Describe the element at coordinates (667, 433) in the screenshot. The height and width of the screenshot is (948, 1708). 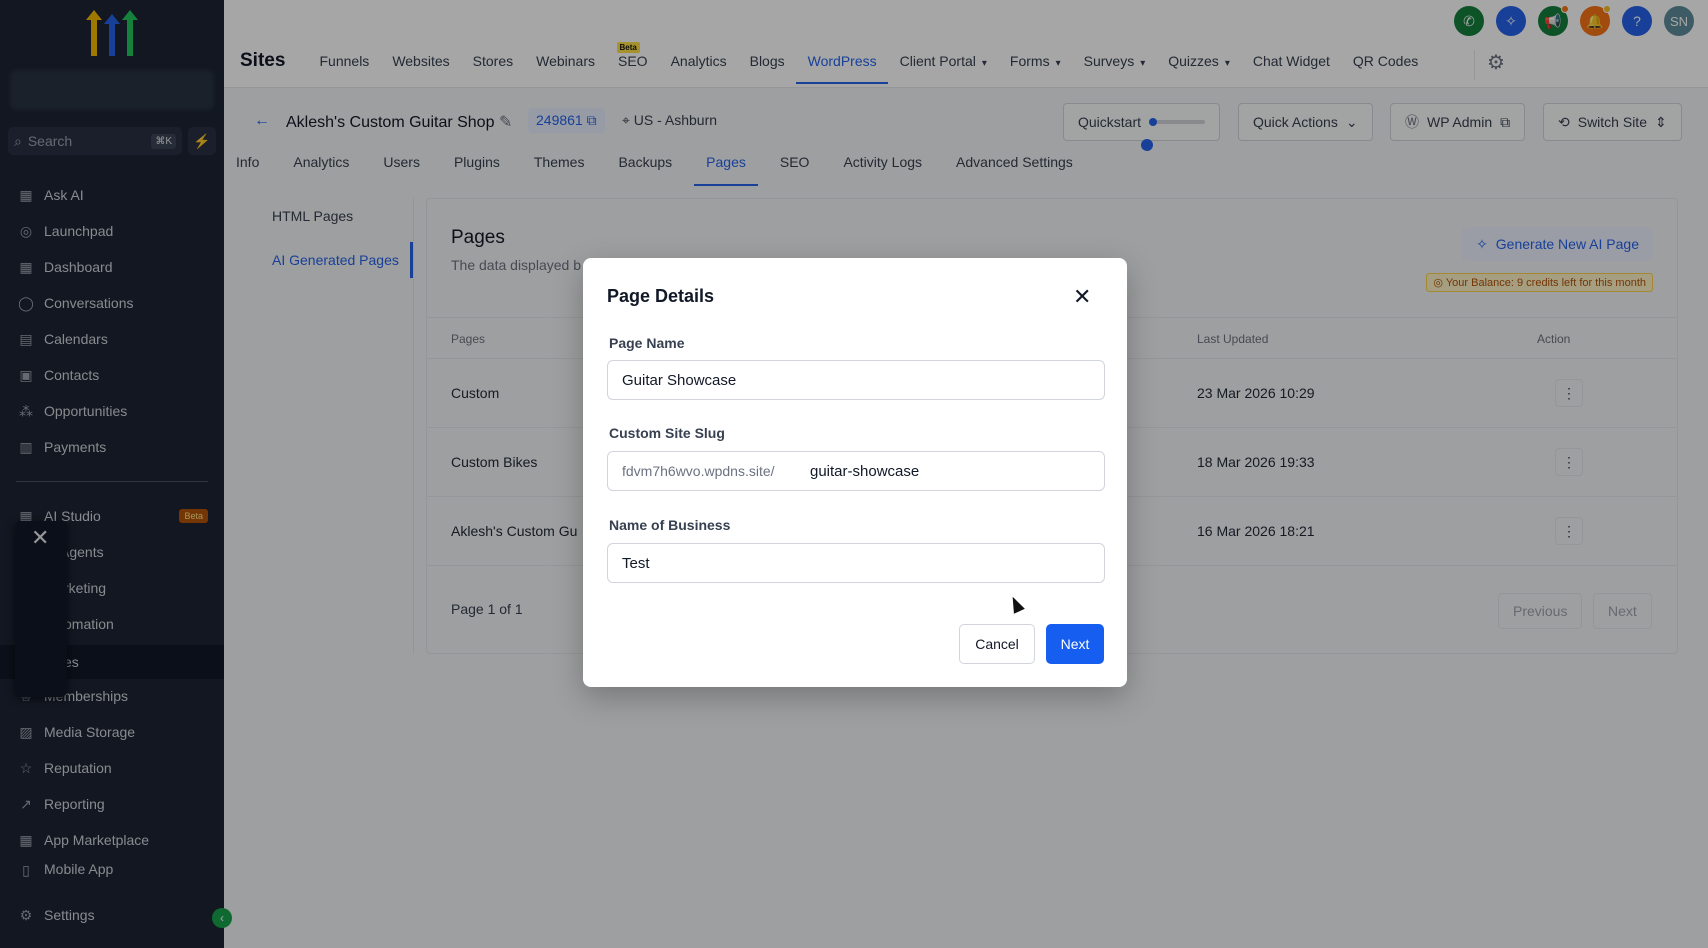
I see `slug-label: Custom Site Slug` at that location.